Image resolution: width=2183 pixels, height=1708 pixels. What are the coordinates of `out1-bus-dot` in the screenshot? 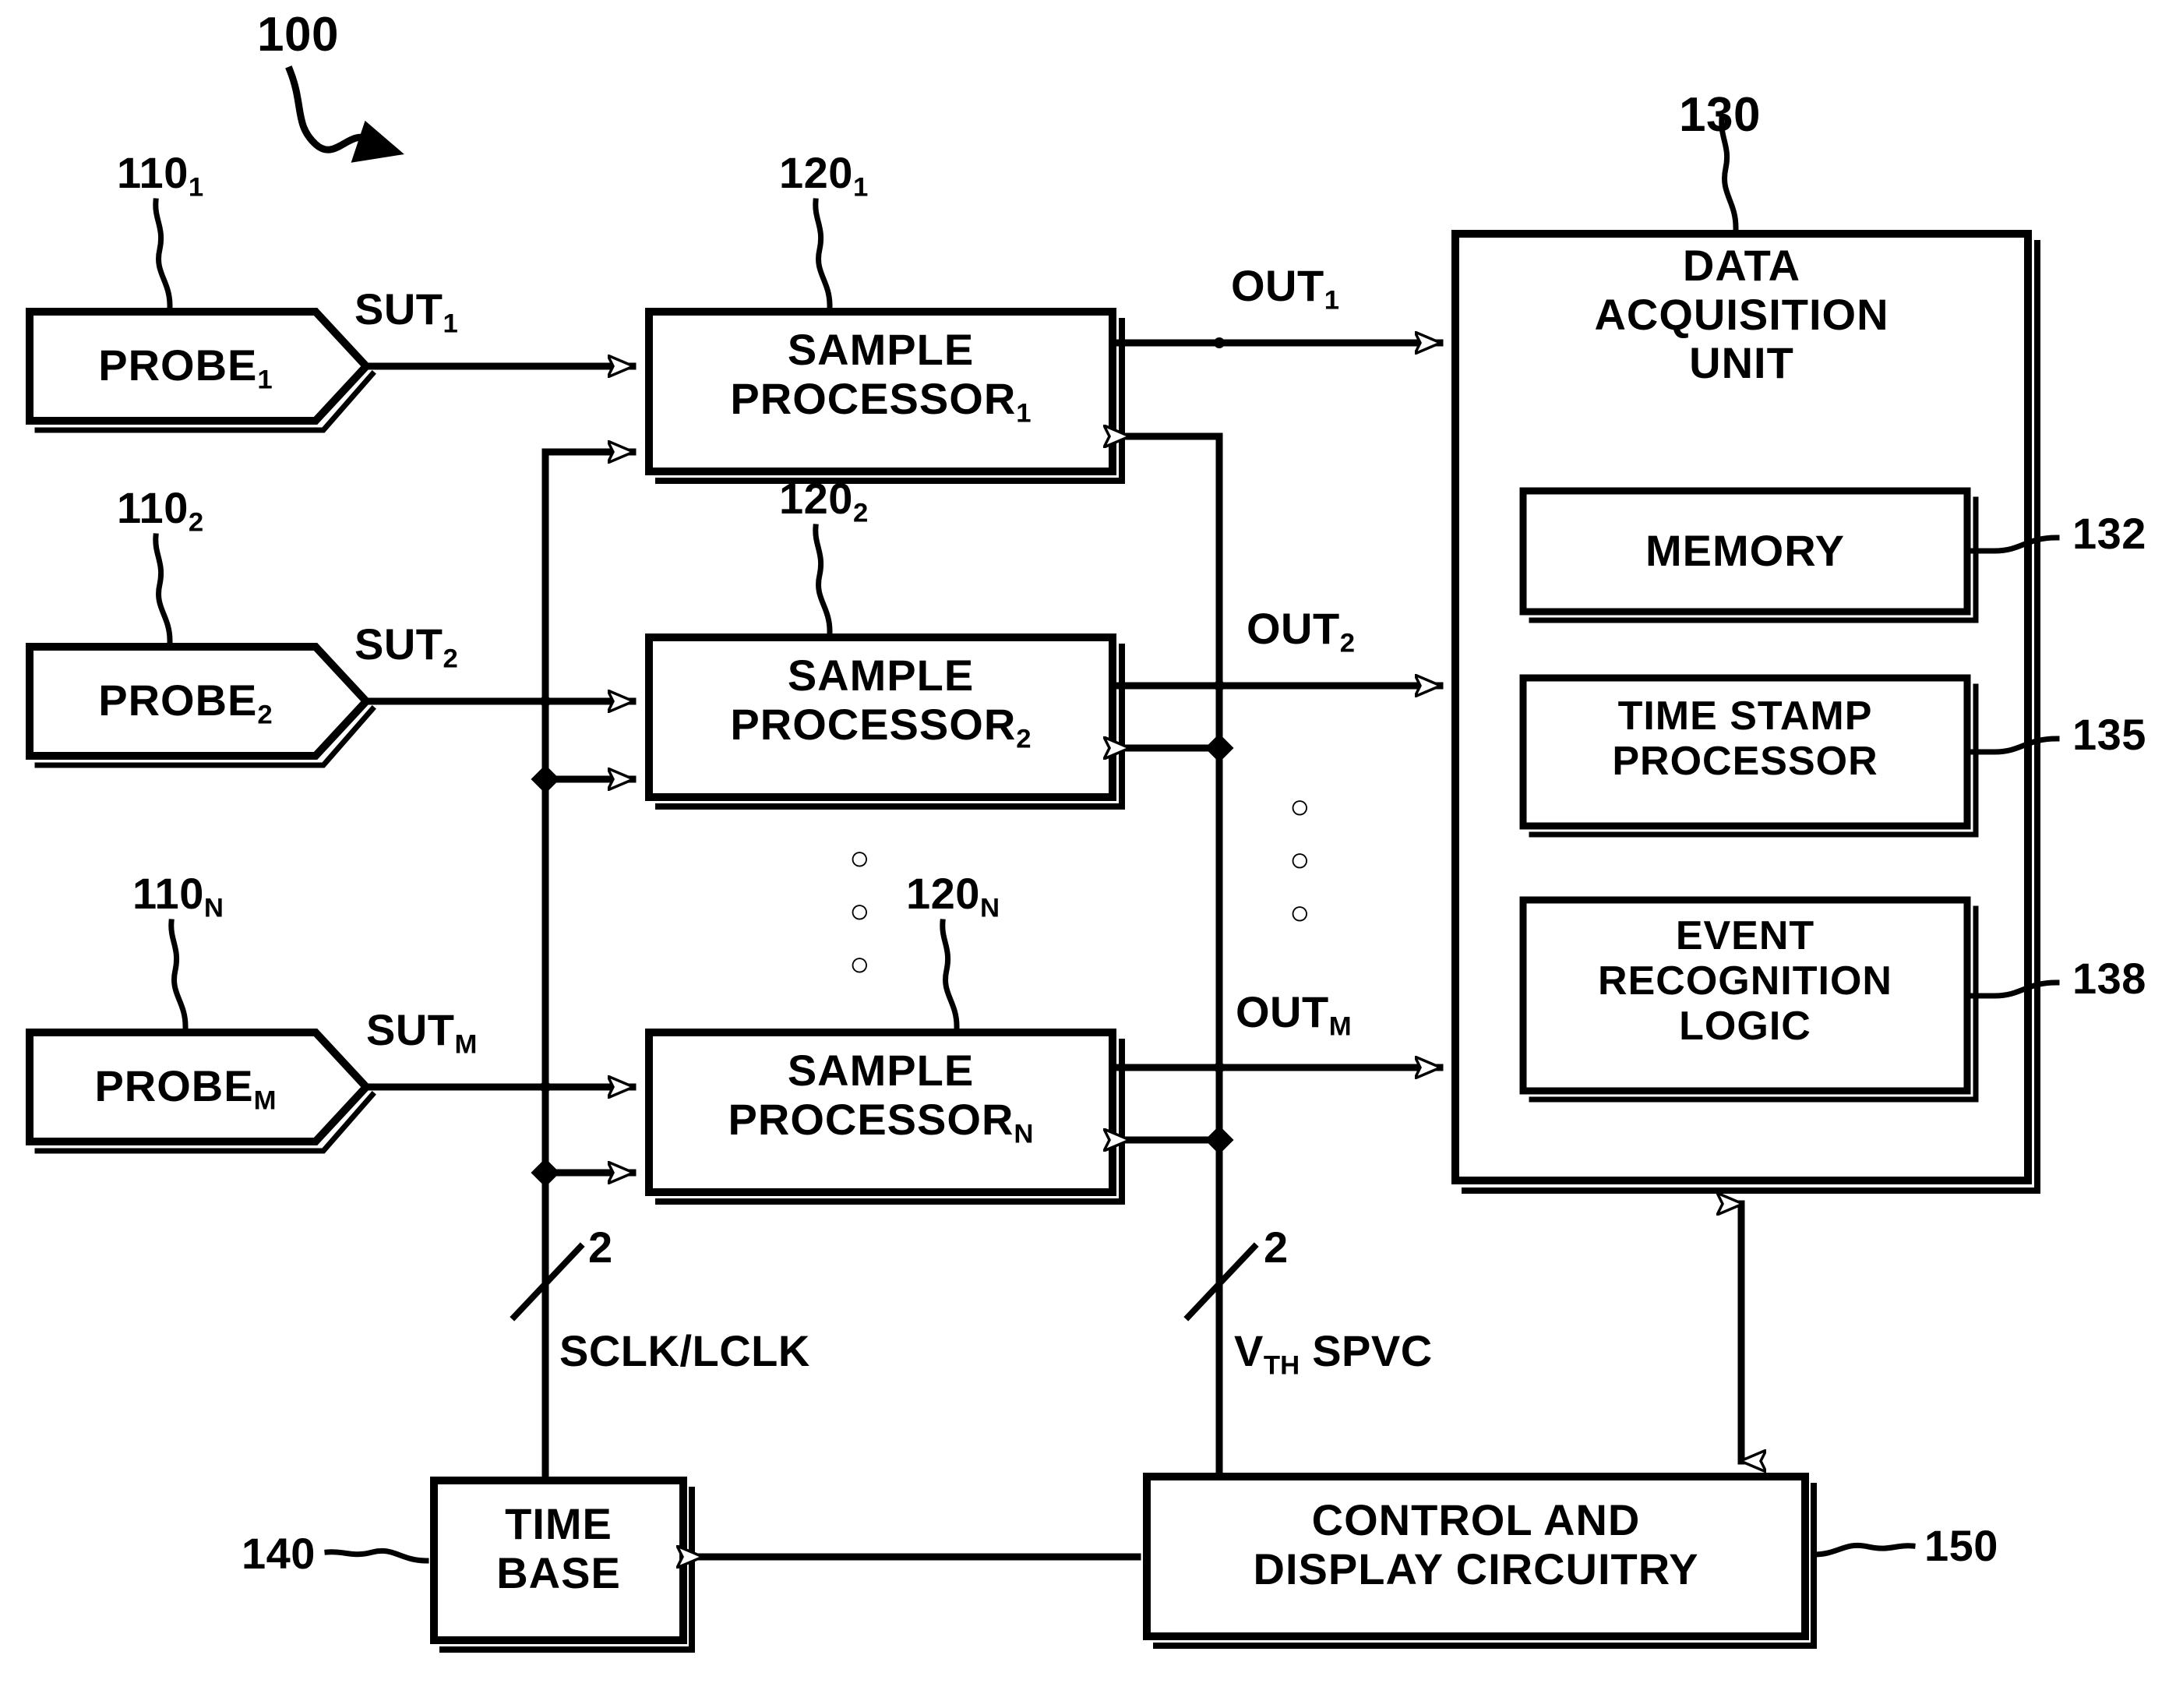 It's located at (1219, 342).